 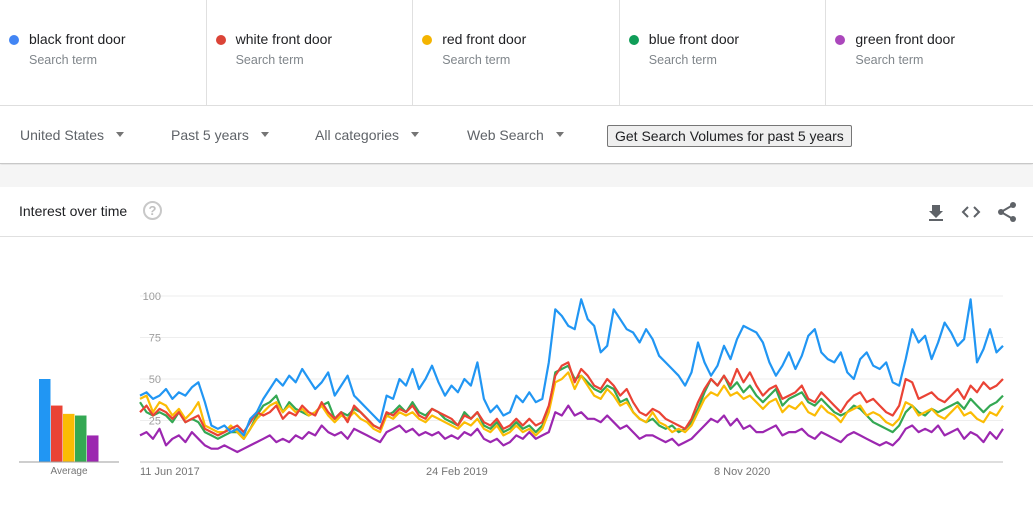 What do you see at coordinates (457, 472) in the screenshot?
I see `x-tick-label: 24 Feb 2019` at bounding box center [457, 472].